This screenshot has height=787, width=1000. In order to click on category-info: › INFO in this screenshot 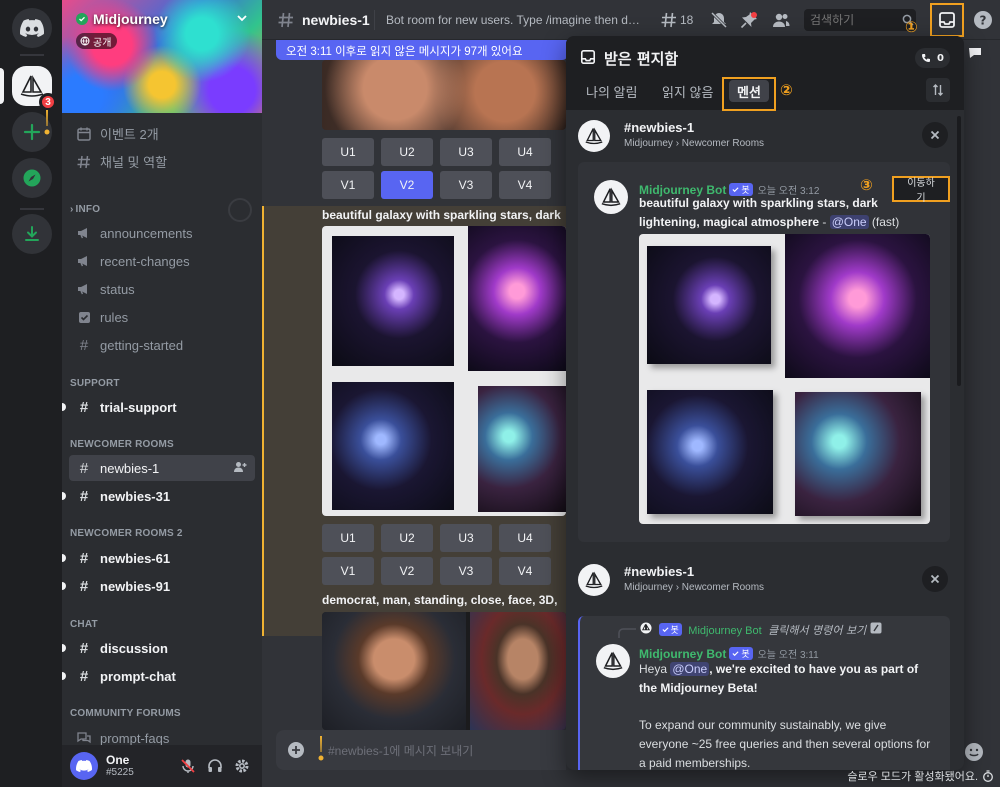, I will do `click(85, 209)`.